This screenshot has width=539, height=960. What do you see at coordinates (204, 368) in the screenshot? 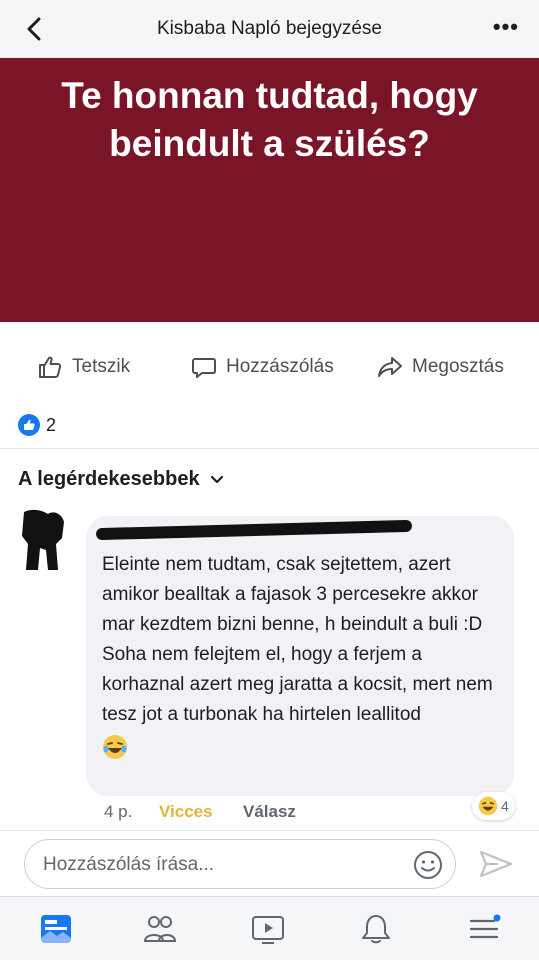
I see `comment-icon` at bounding box center [204, 368].